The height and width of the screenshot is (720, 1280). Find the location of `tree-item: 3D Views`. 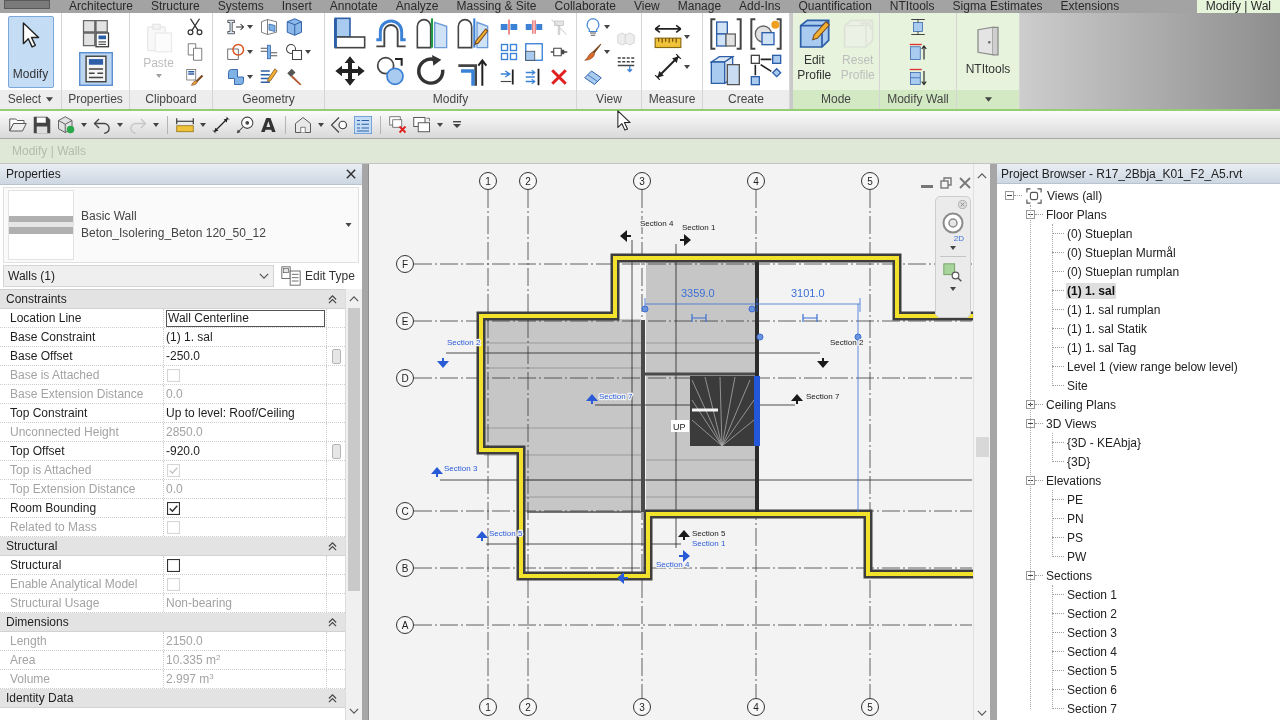

tree-item: 3D Views is located at coordinates (1071, 423).